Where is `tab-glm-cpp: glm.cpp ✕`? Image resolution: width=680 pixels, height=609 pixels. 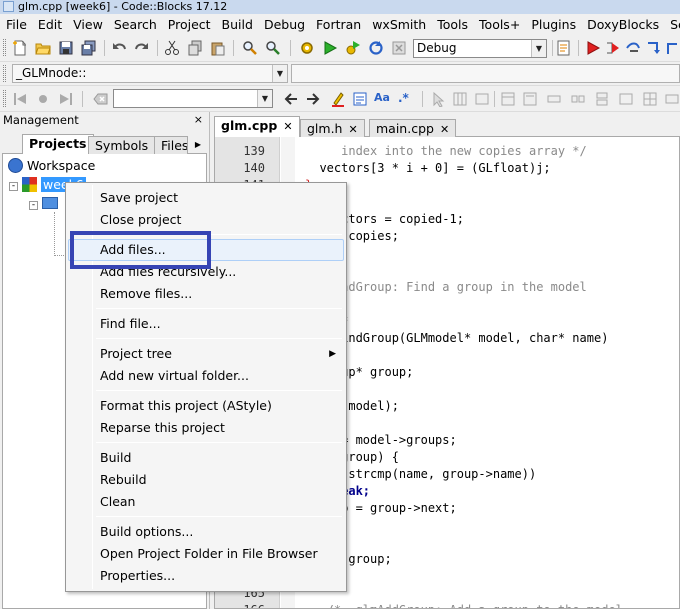
tab-glm-cpp: glm.cpp ✕ is located at coordinates (257, 127).